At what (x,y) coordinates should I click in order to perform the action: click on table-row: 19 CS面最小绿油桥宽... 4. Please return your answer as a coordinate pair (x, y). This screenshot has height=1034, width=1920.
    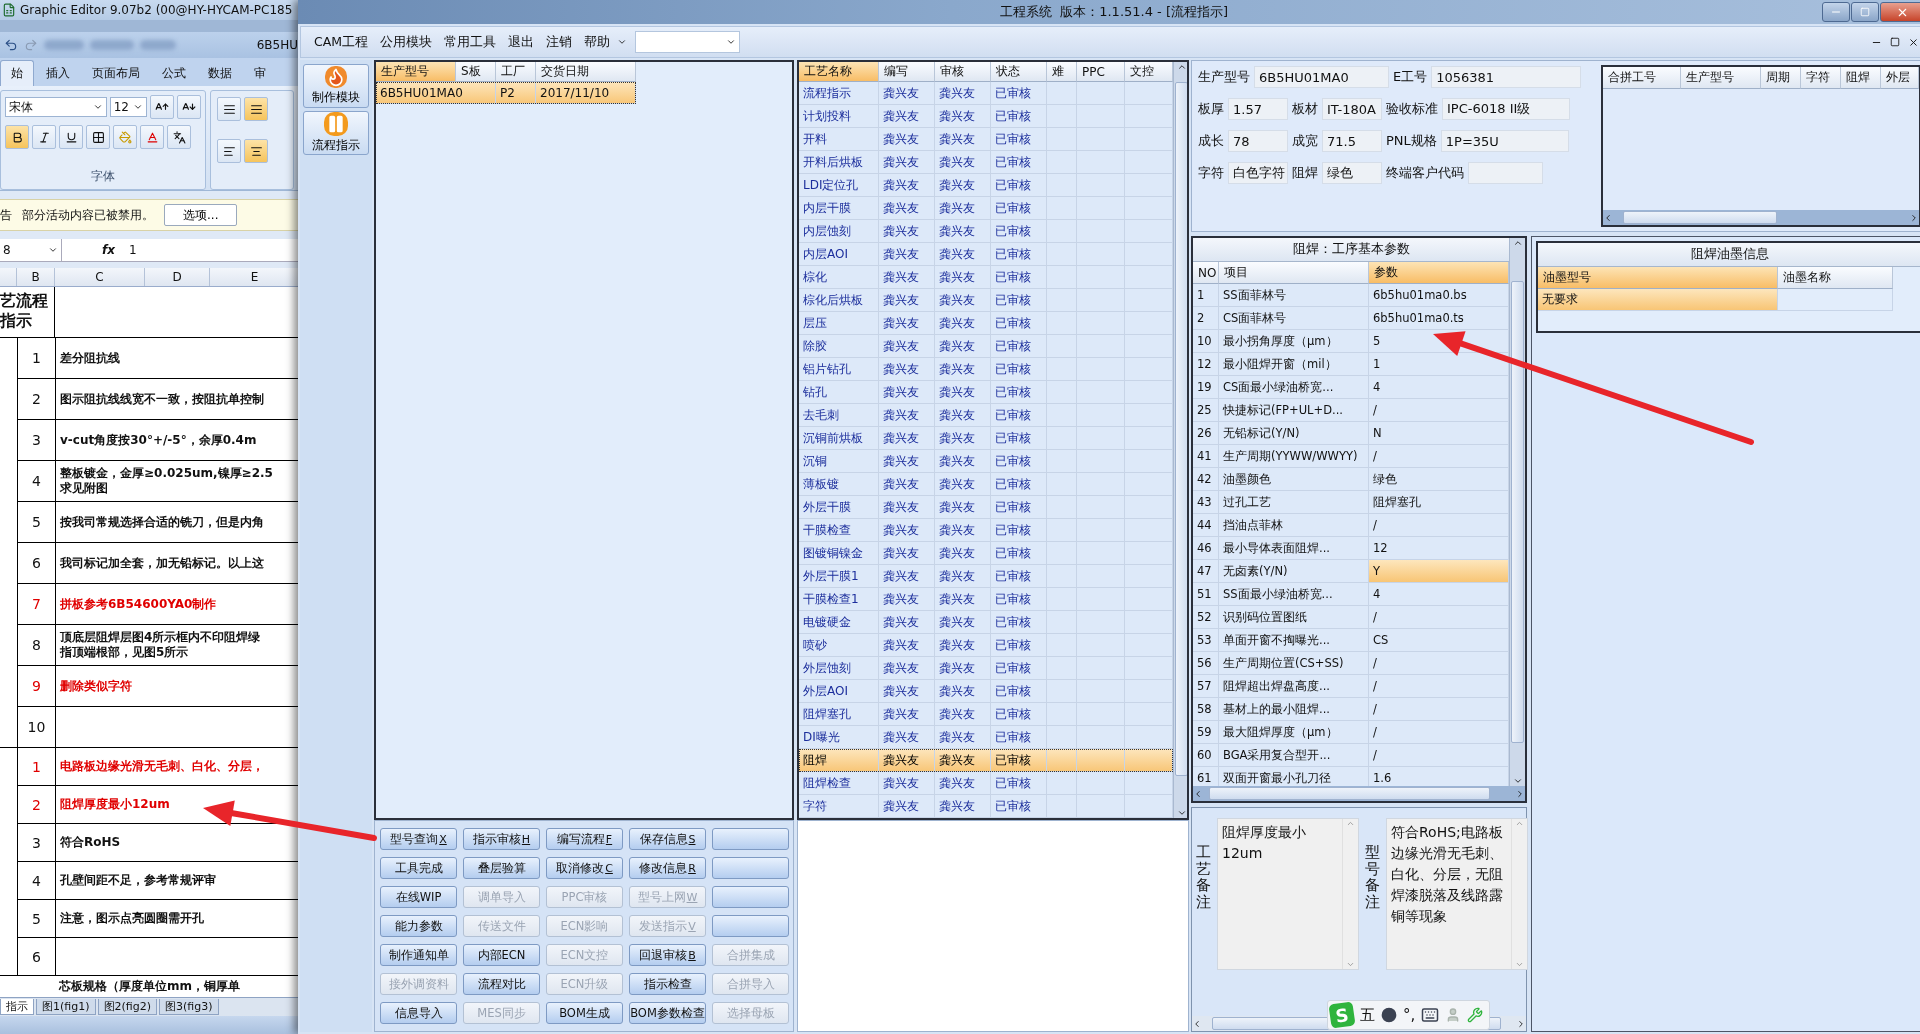
    Looking at the image, I should click on (1351, 387).